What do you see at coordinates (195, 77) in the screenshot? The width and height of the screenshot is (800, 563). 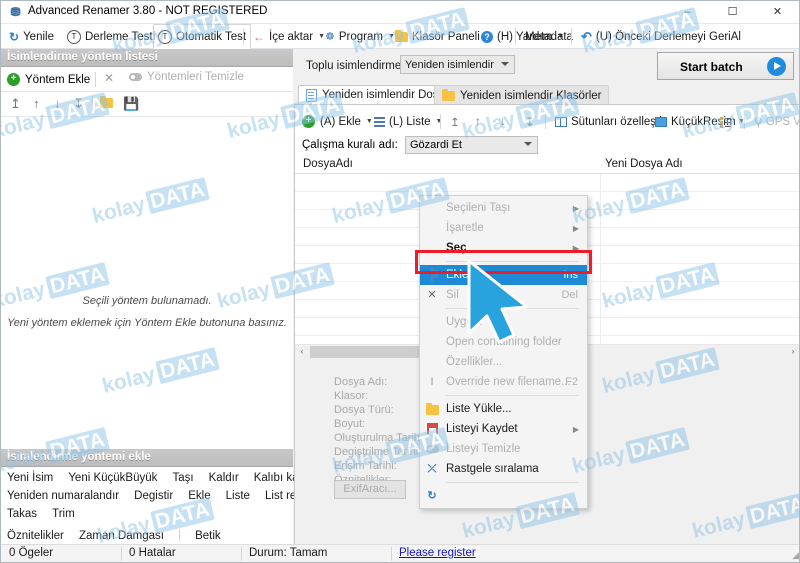 I see `clear-methods-label: Yöntemleri Temizle` at bounding box center [195, 77].